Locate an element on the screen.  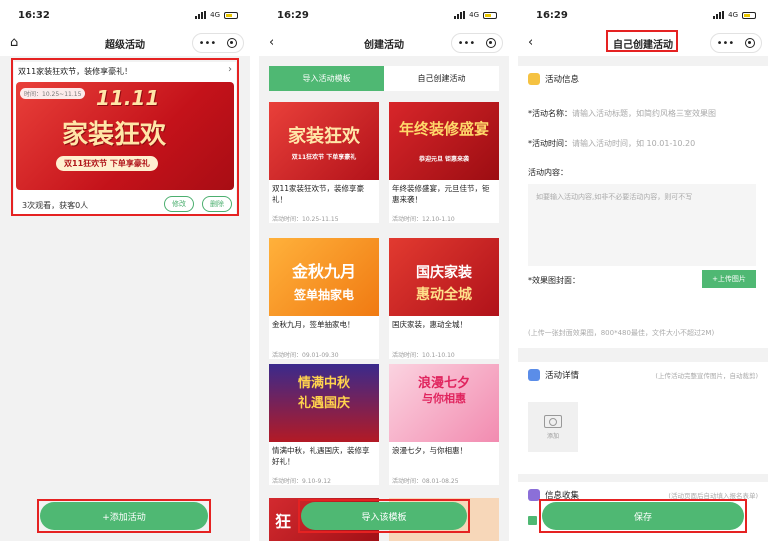
nav-bar: ⌂ 超级活动 ••• is located at coordinates (125, 43).